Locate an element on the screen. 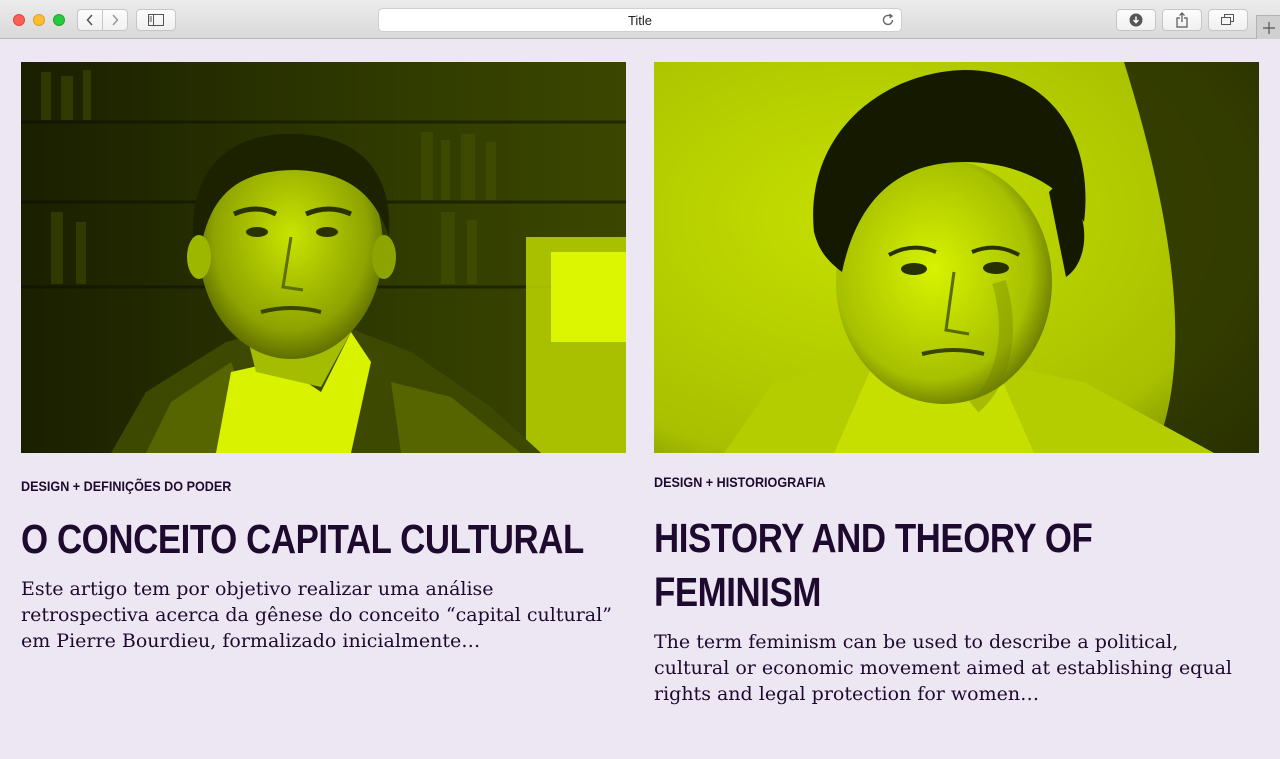  article-category: DESIGN + DEFINIÇÕES DO PODER is located at coordinates (293, 486).